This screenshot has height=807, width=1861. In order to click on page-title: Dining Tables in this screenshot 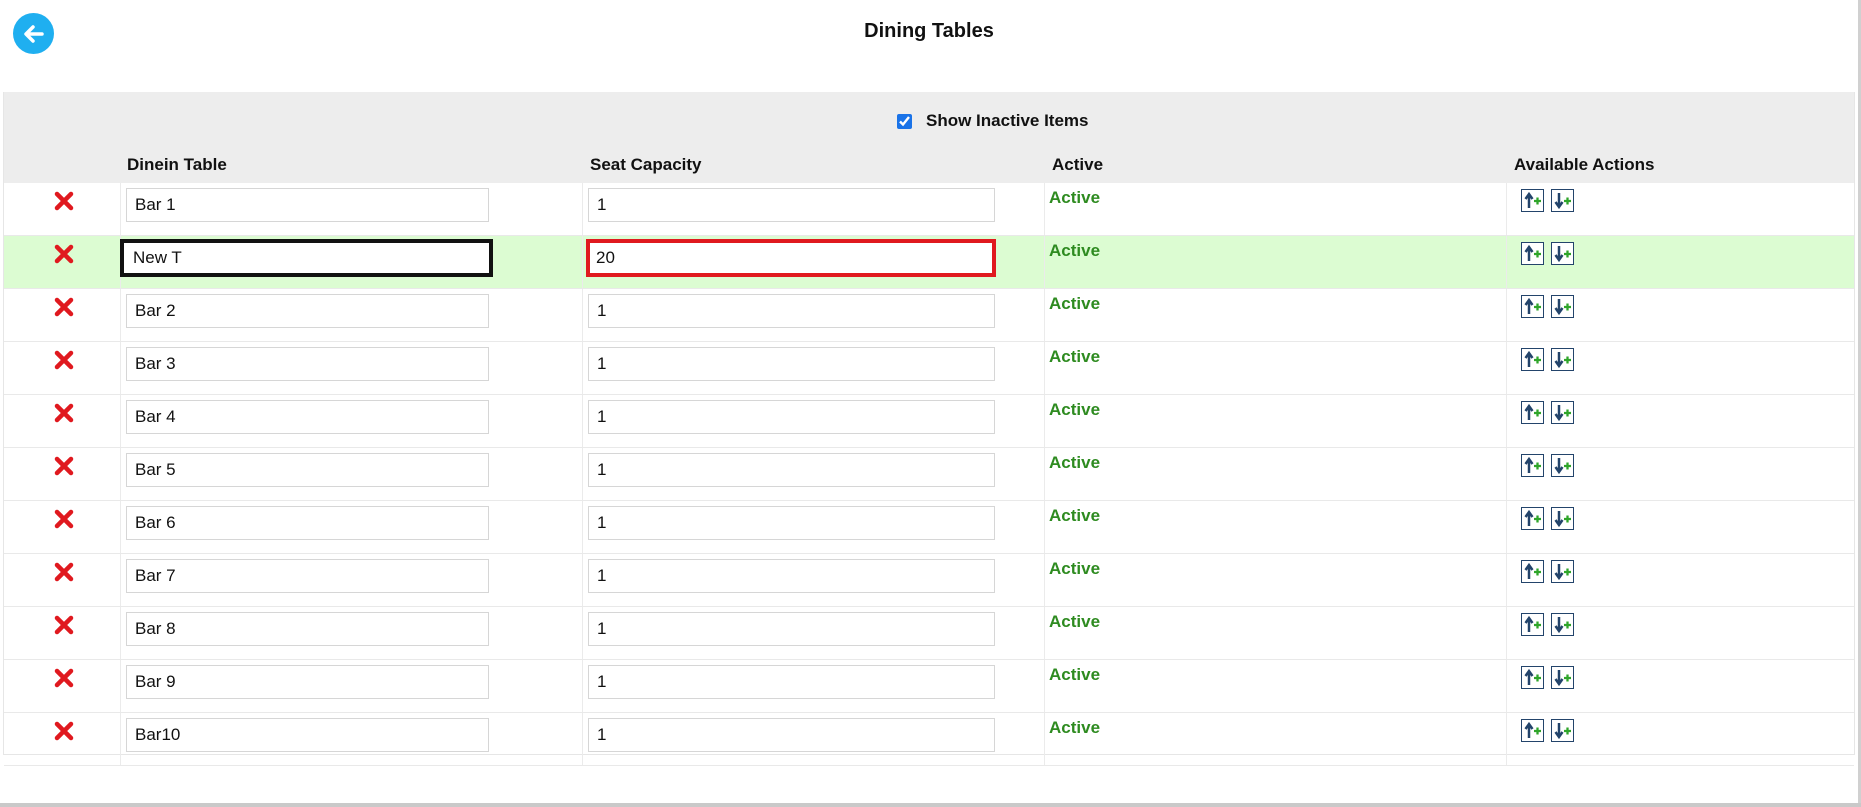, I will do `click(929, 31)`.